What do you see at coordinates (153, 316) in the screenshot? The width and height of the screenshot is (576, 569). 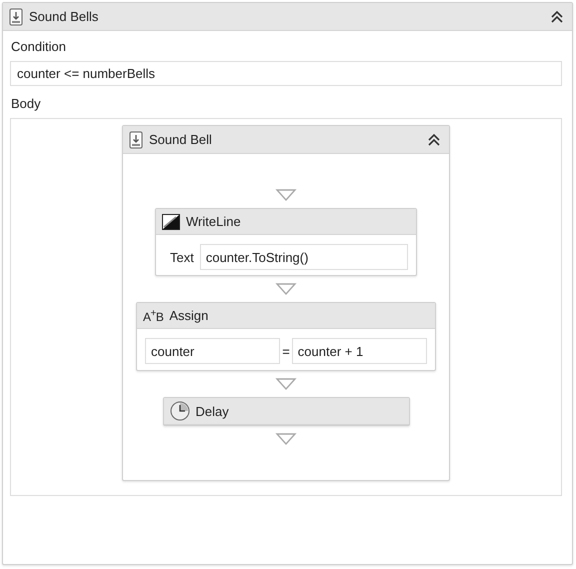 I see `assign-icon: A$^{+}$B` at bounding box center [153, 316].